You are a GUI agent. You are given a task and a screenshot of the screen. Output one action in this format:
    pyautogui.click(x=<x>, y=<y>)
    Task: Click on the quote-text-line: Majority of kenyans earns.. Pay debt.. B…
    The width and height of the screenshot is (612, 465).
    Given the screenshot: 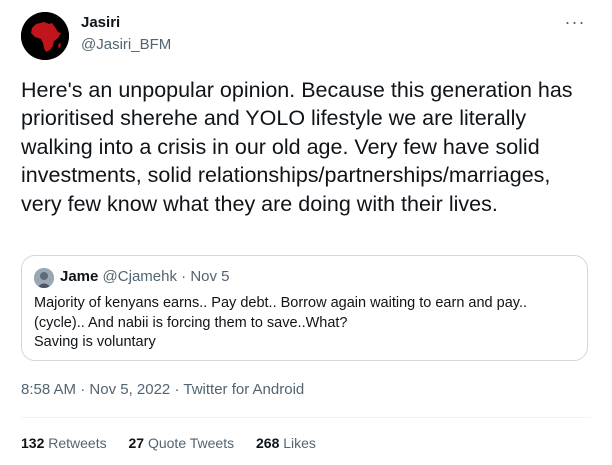 What is the action you would take?
    pyautogui.click(x=280, y=303)
    